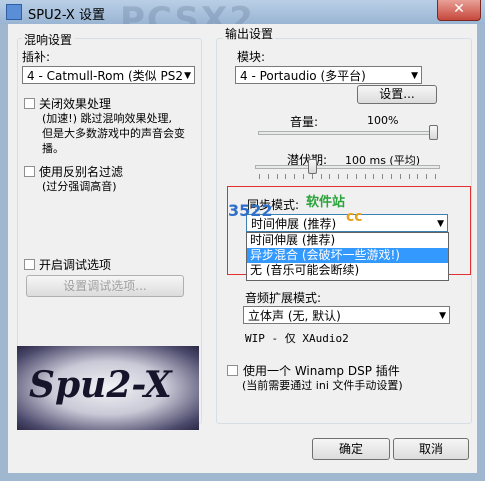 This screenshot has height=481, width=485. What do you see at coordinates (459, 10) in the screenshot?
I see `close-button: ✕` at bounding box center [459, 10].